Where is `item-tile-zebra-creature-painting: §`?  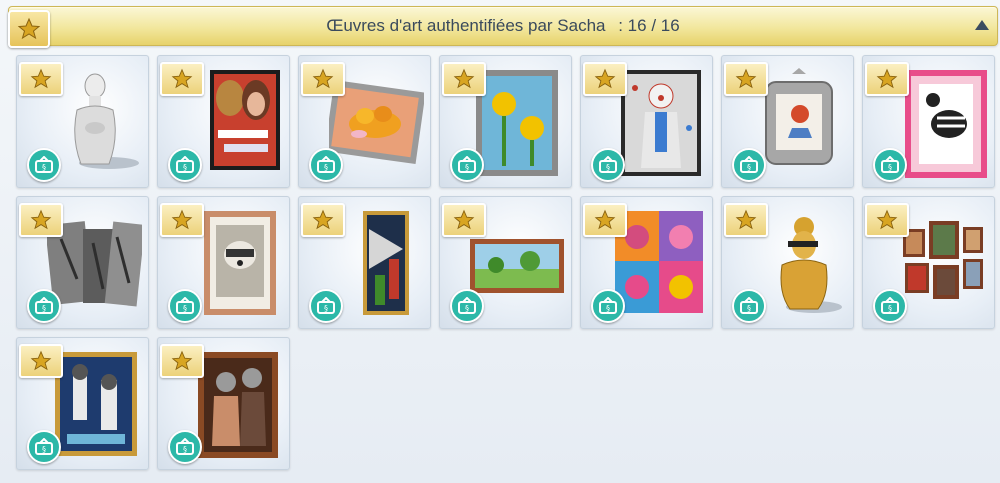
item-tile-zebra-creature-painting: § is located at coordinates (928, 121).